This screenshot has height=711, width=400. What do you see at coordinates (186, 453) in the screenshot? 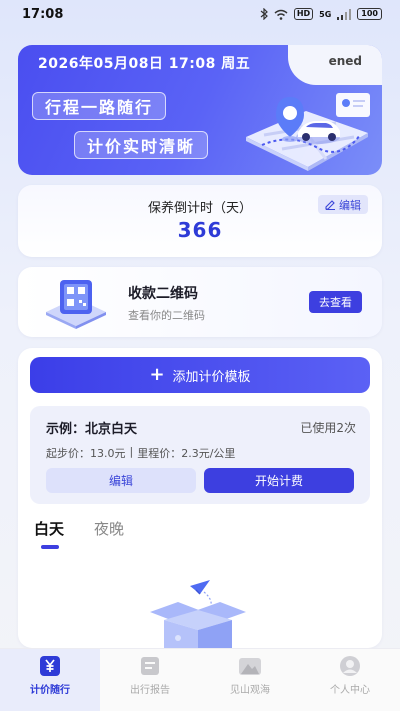
I see `template-mileage-price: 里程价：2.3元/公里` at bounding box center [186, 453].